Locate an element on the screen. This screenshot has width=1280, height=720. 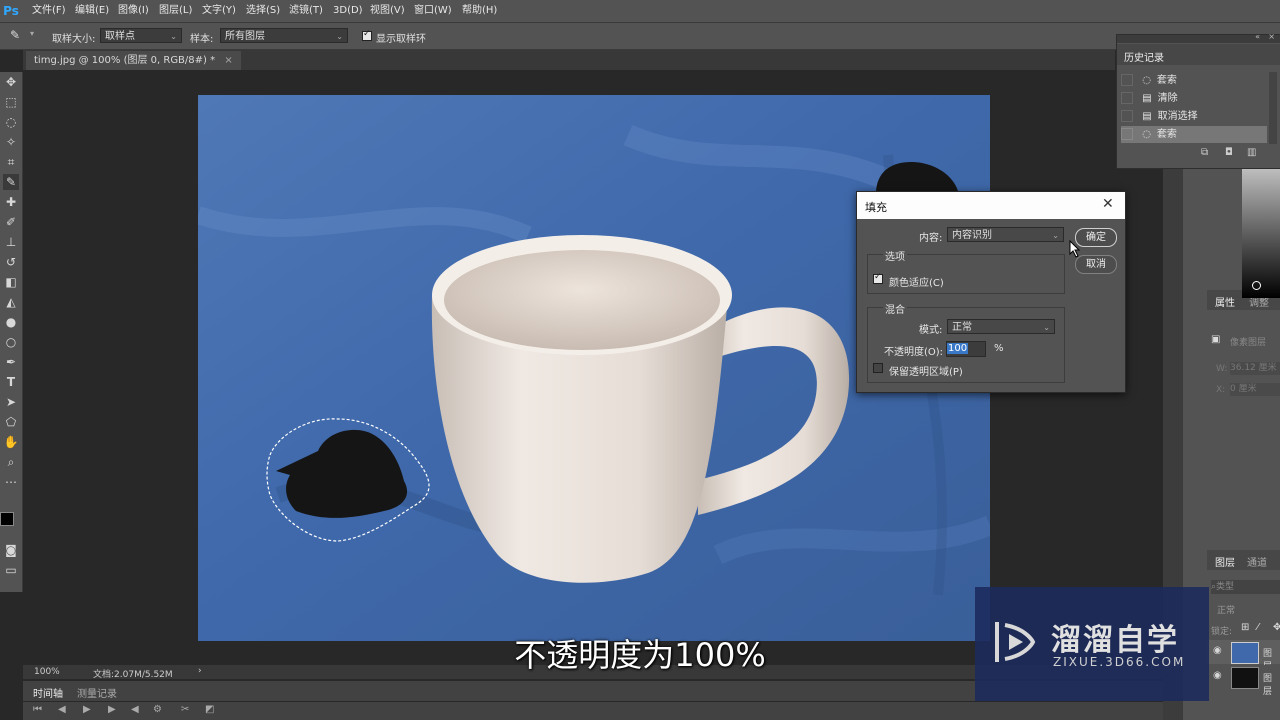
photoshop-logo: Ps is located at coordinates (11, 11).